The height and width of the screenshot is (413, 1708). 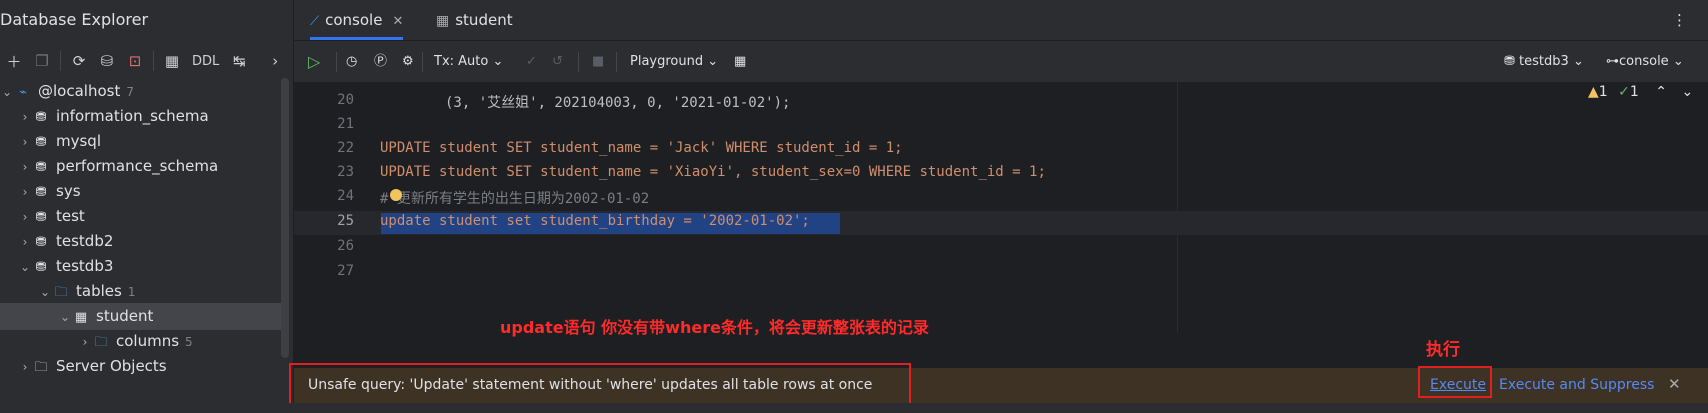 I want to click on line-number: 21, so click(x=345, y=124).